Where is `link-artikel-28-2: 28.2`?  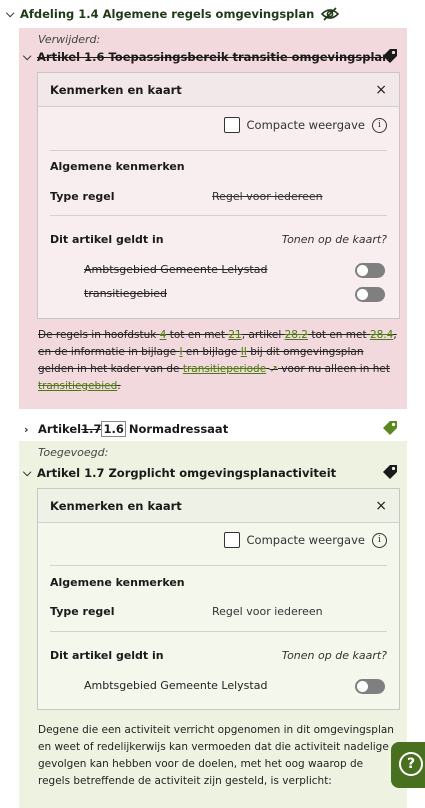 link-artikel-28-2: 28.2 is located at coordinates (296, 335).